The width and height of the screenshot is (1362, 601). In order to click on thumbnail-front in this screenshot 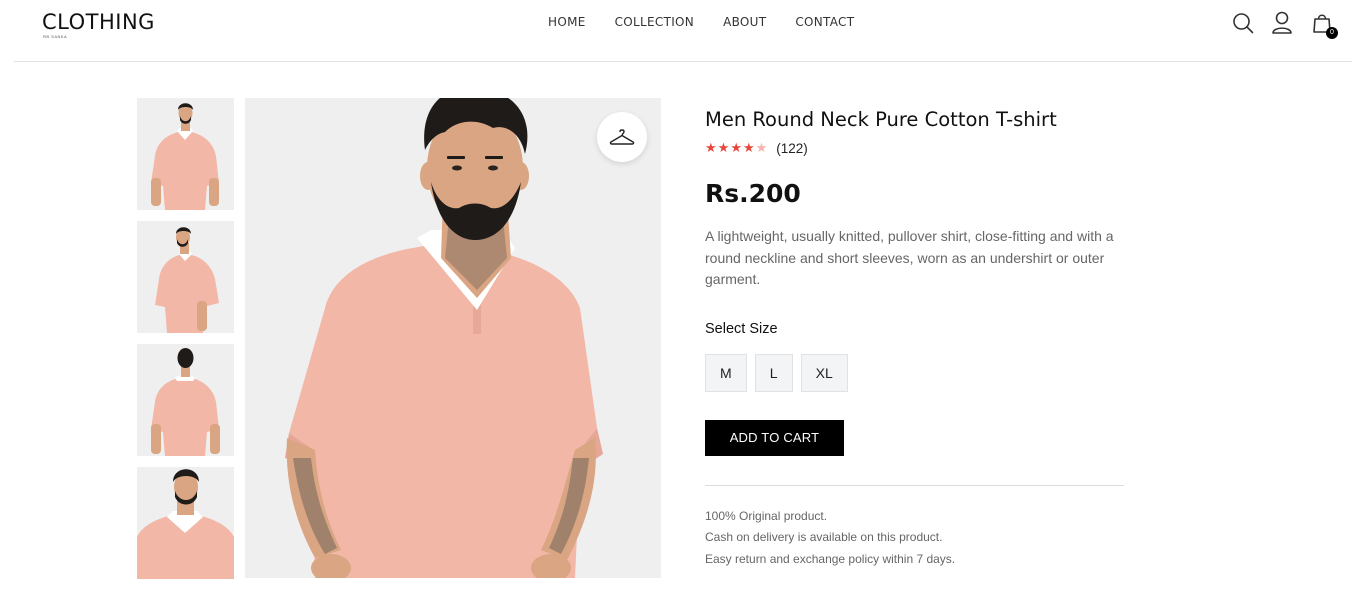, I will do `click(185, 154)`.